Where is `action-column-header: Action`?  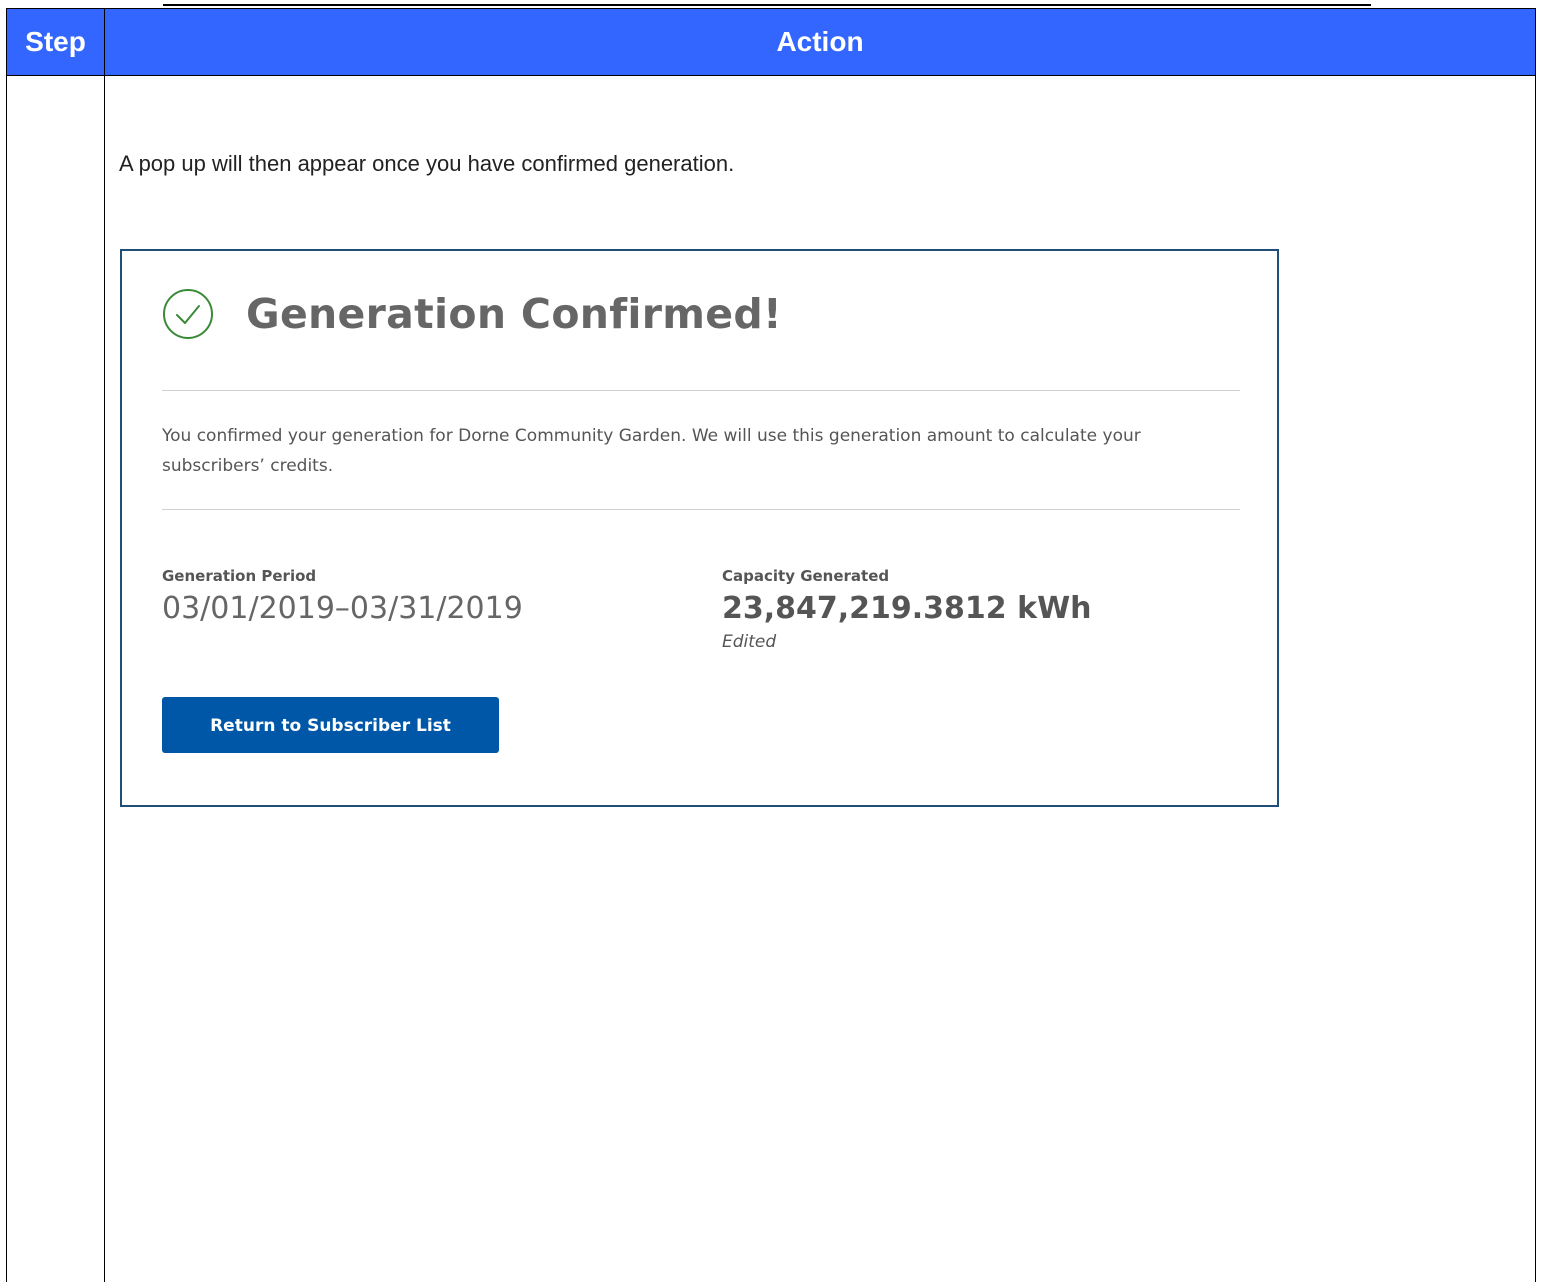 action-column-header: Action is located at coordinates (820, 42).